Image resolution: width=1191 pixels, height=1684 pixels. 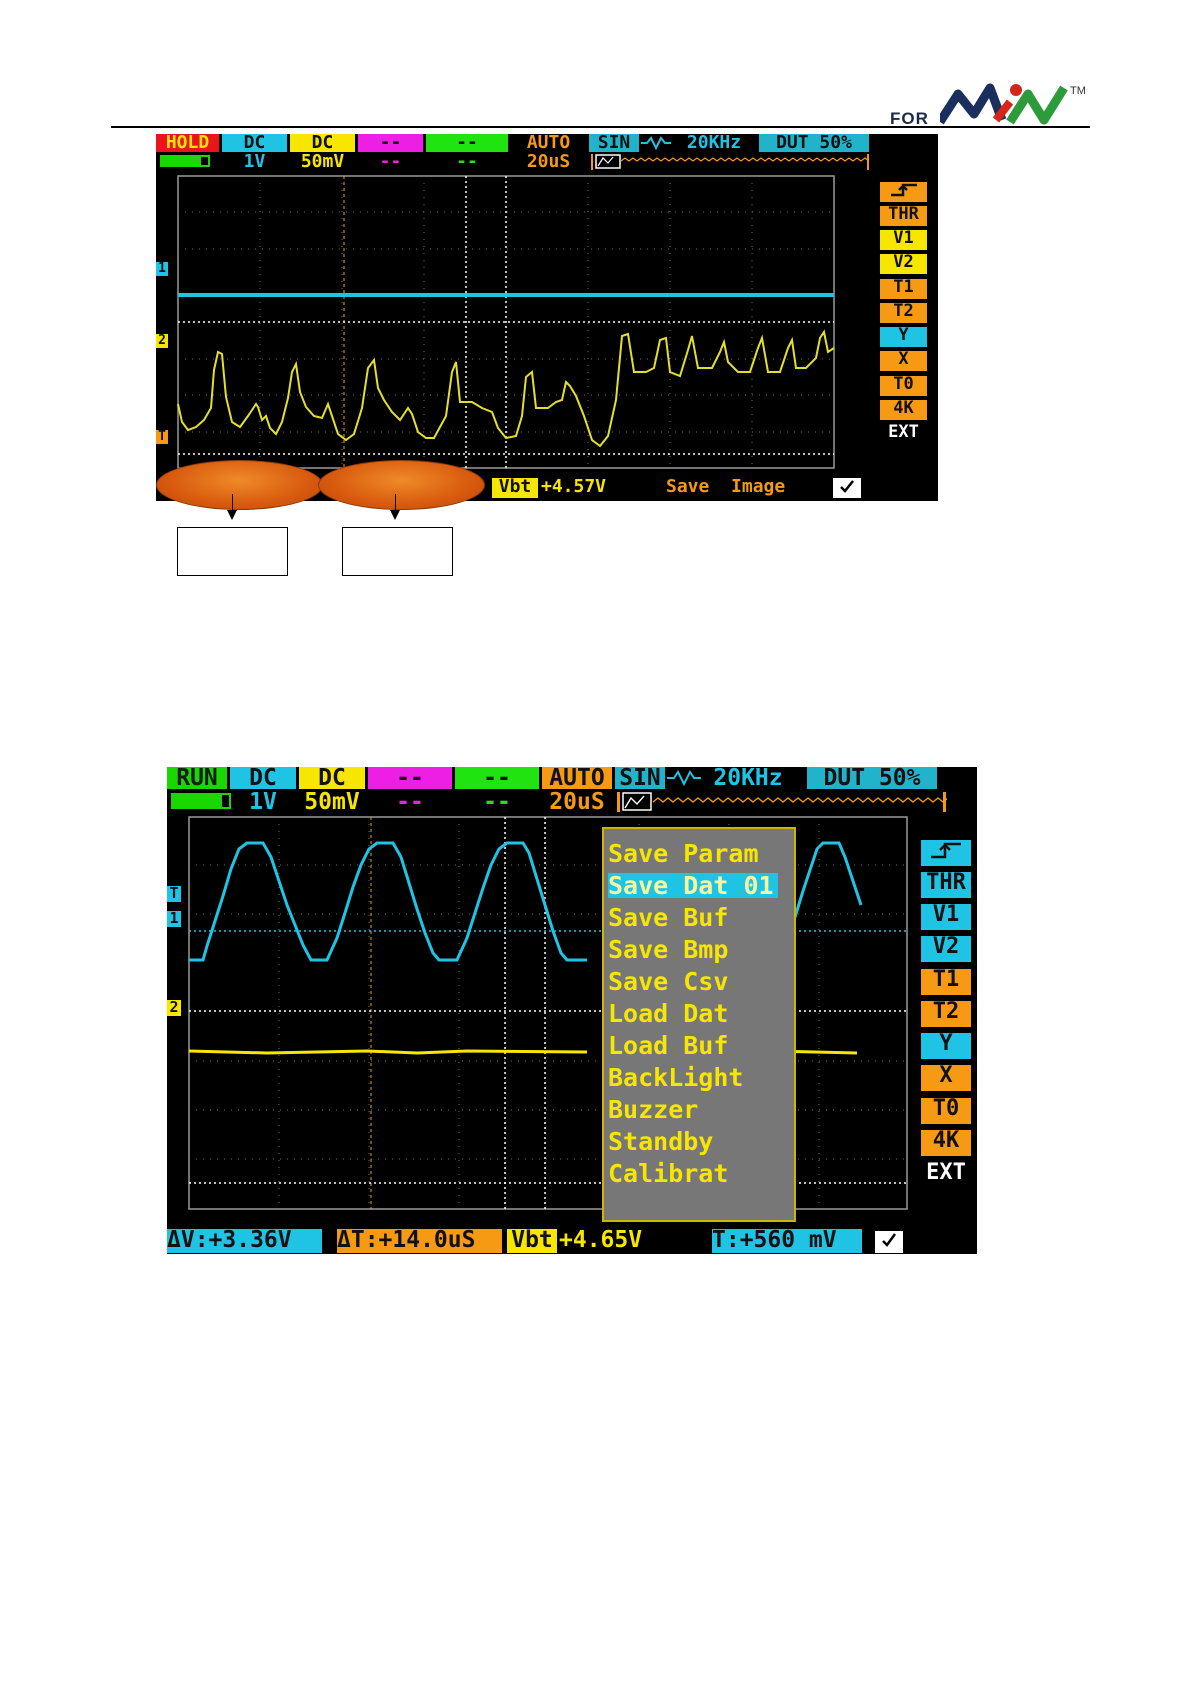 I want to click on run-hold-status: HOLD, so click(x=187, y=143).